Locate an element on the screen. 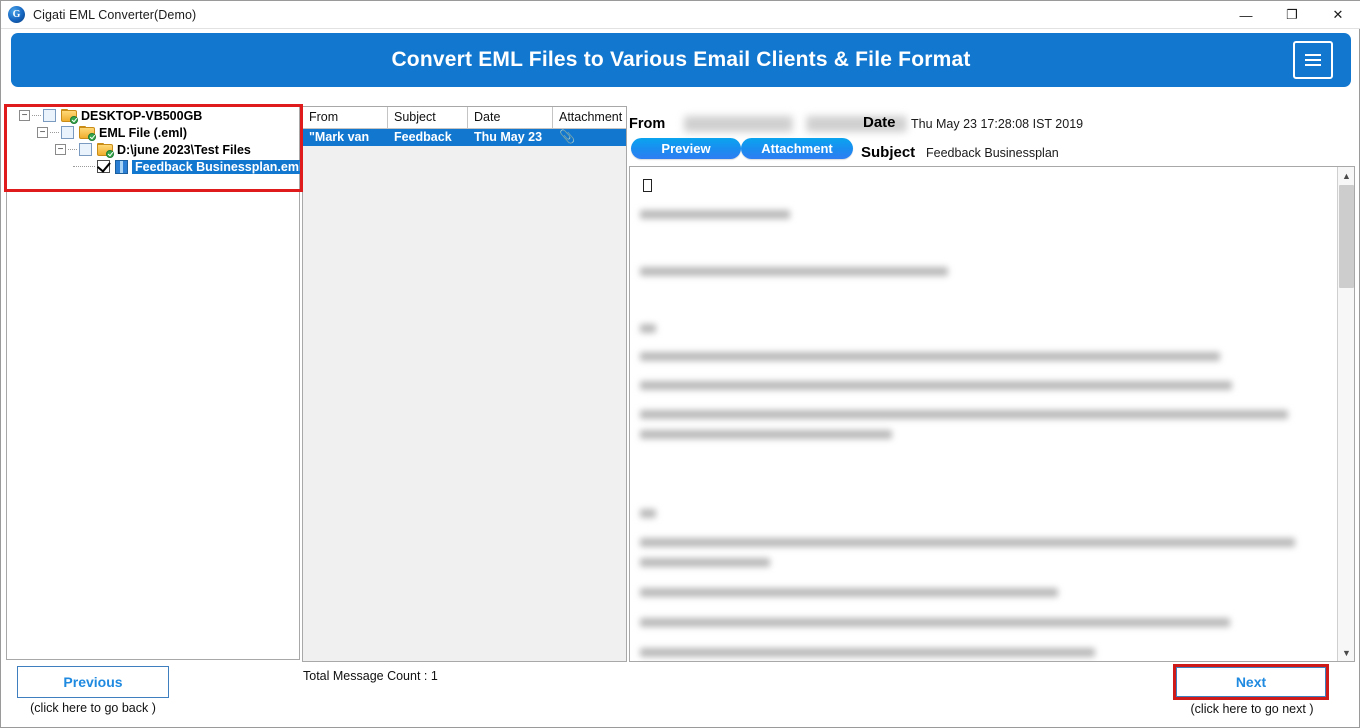 Image resolution: width=1360 pixels, height=728 pixels. tree-node-label: DESKTOP-VB500GB is located at coordinates (142, 115).